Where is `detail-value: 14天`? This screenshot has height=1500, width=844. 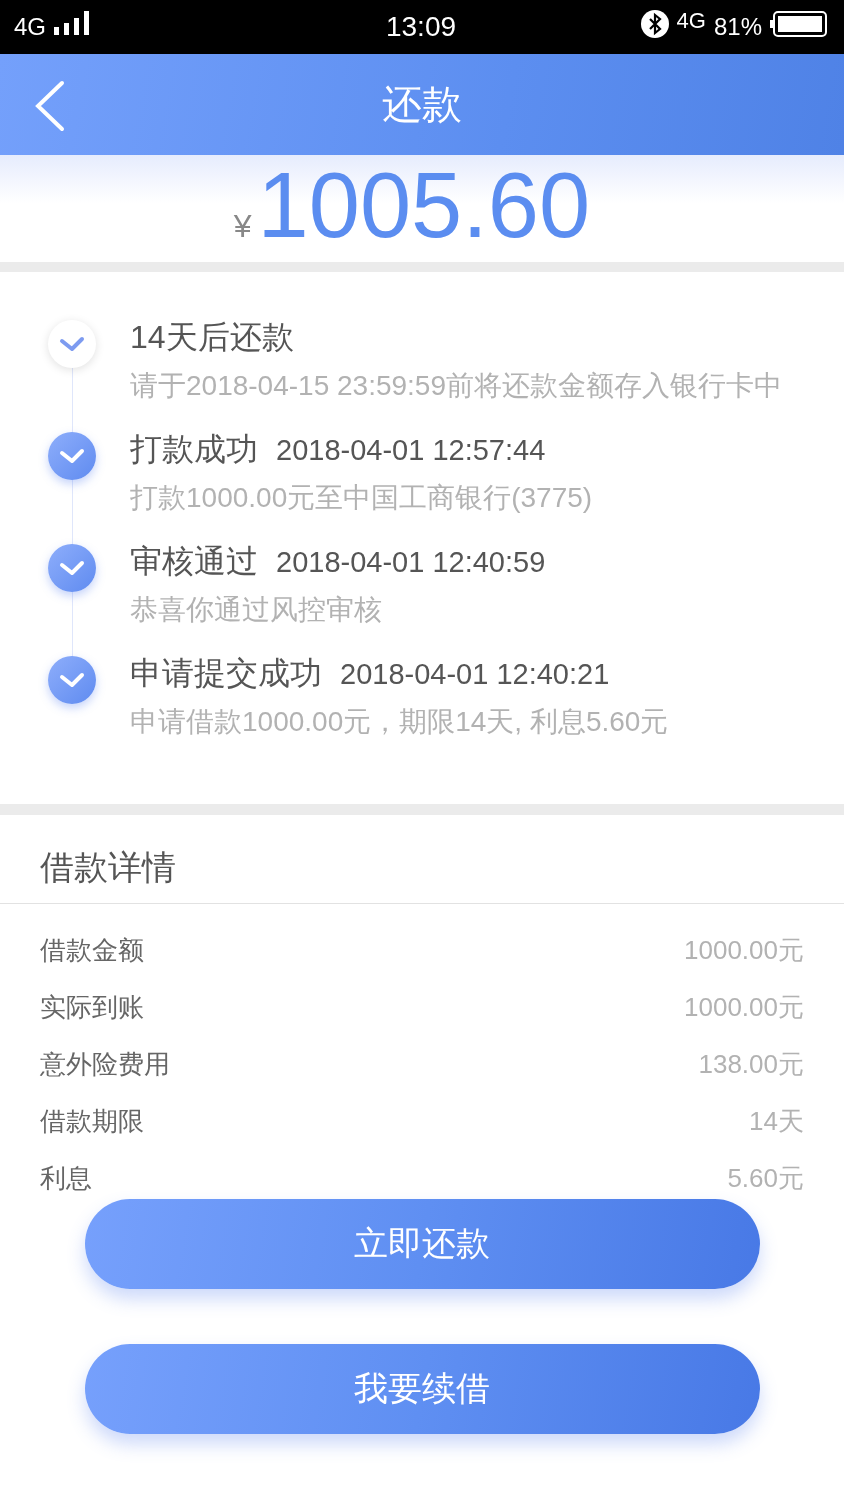 detail-value: 14天 is located at coordinates (776, 1121).